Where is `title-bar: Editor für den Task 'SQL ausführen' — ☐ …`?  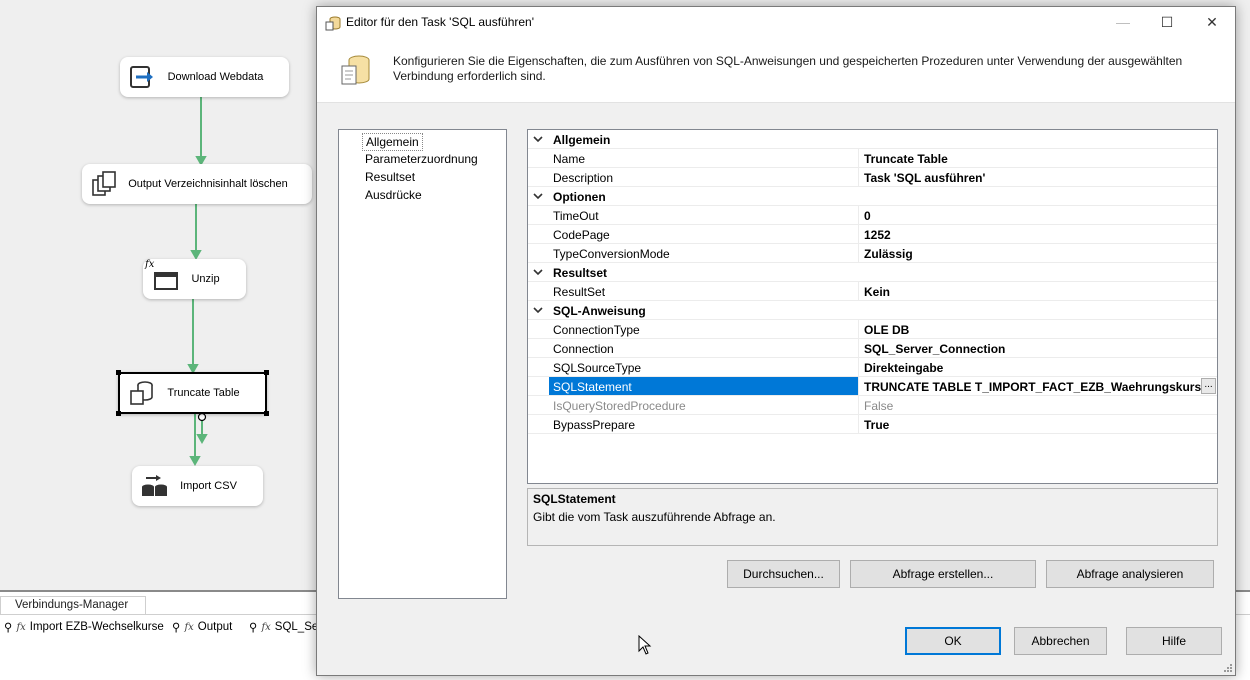
title-bar: Editor für den Task 'SQL ausführen' — ☐ … is located at coordinates (776, 22).